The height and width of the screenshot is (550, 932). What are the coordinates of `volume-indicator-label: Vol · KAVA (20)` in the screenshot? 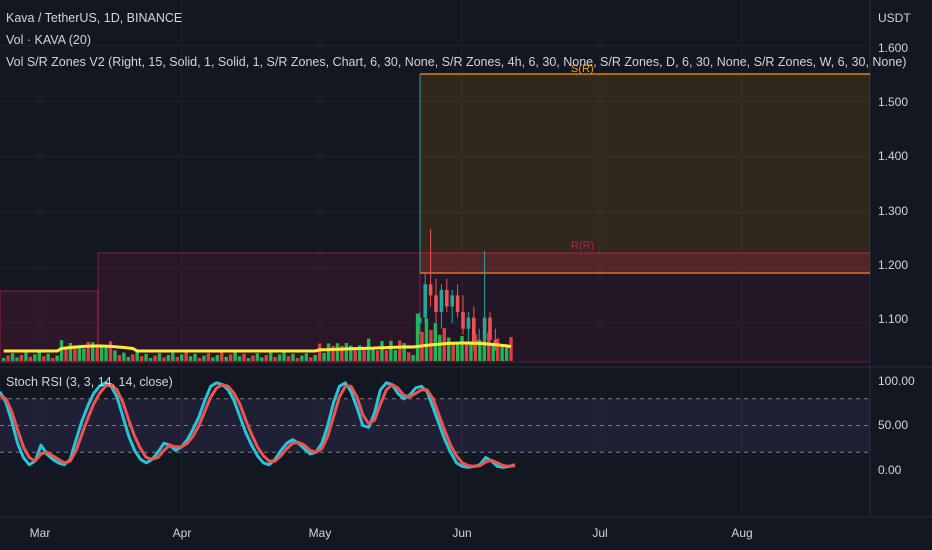 It's located at (48, 40).